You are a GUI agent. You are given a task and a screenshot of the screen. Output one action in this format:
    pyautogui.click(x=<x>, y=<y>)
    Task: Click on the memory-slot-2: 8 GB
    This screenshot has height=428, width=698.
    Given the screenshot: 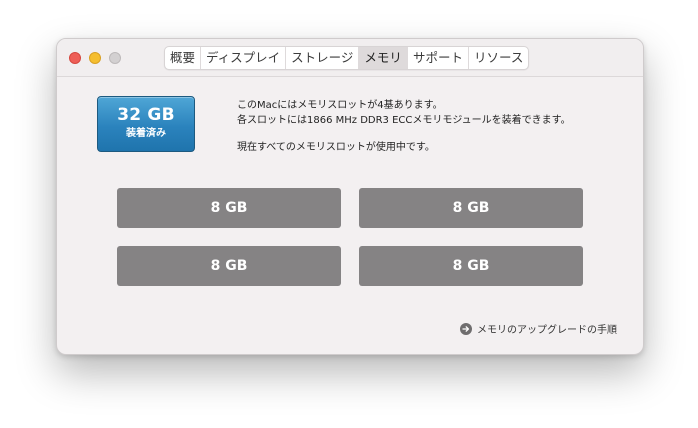 What is the action you would take?
    pyautogui.click(x=471, y=208)
    